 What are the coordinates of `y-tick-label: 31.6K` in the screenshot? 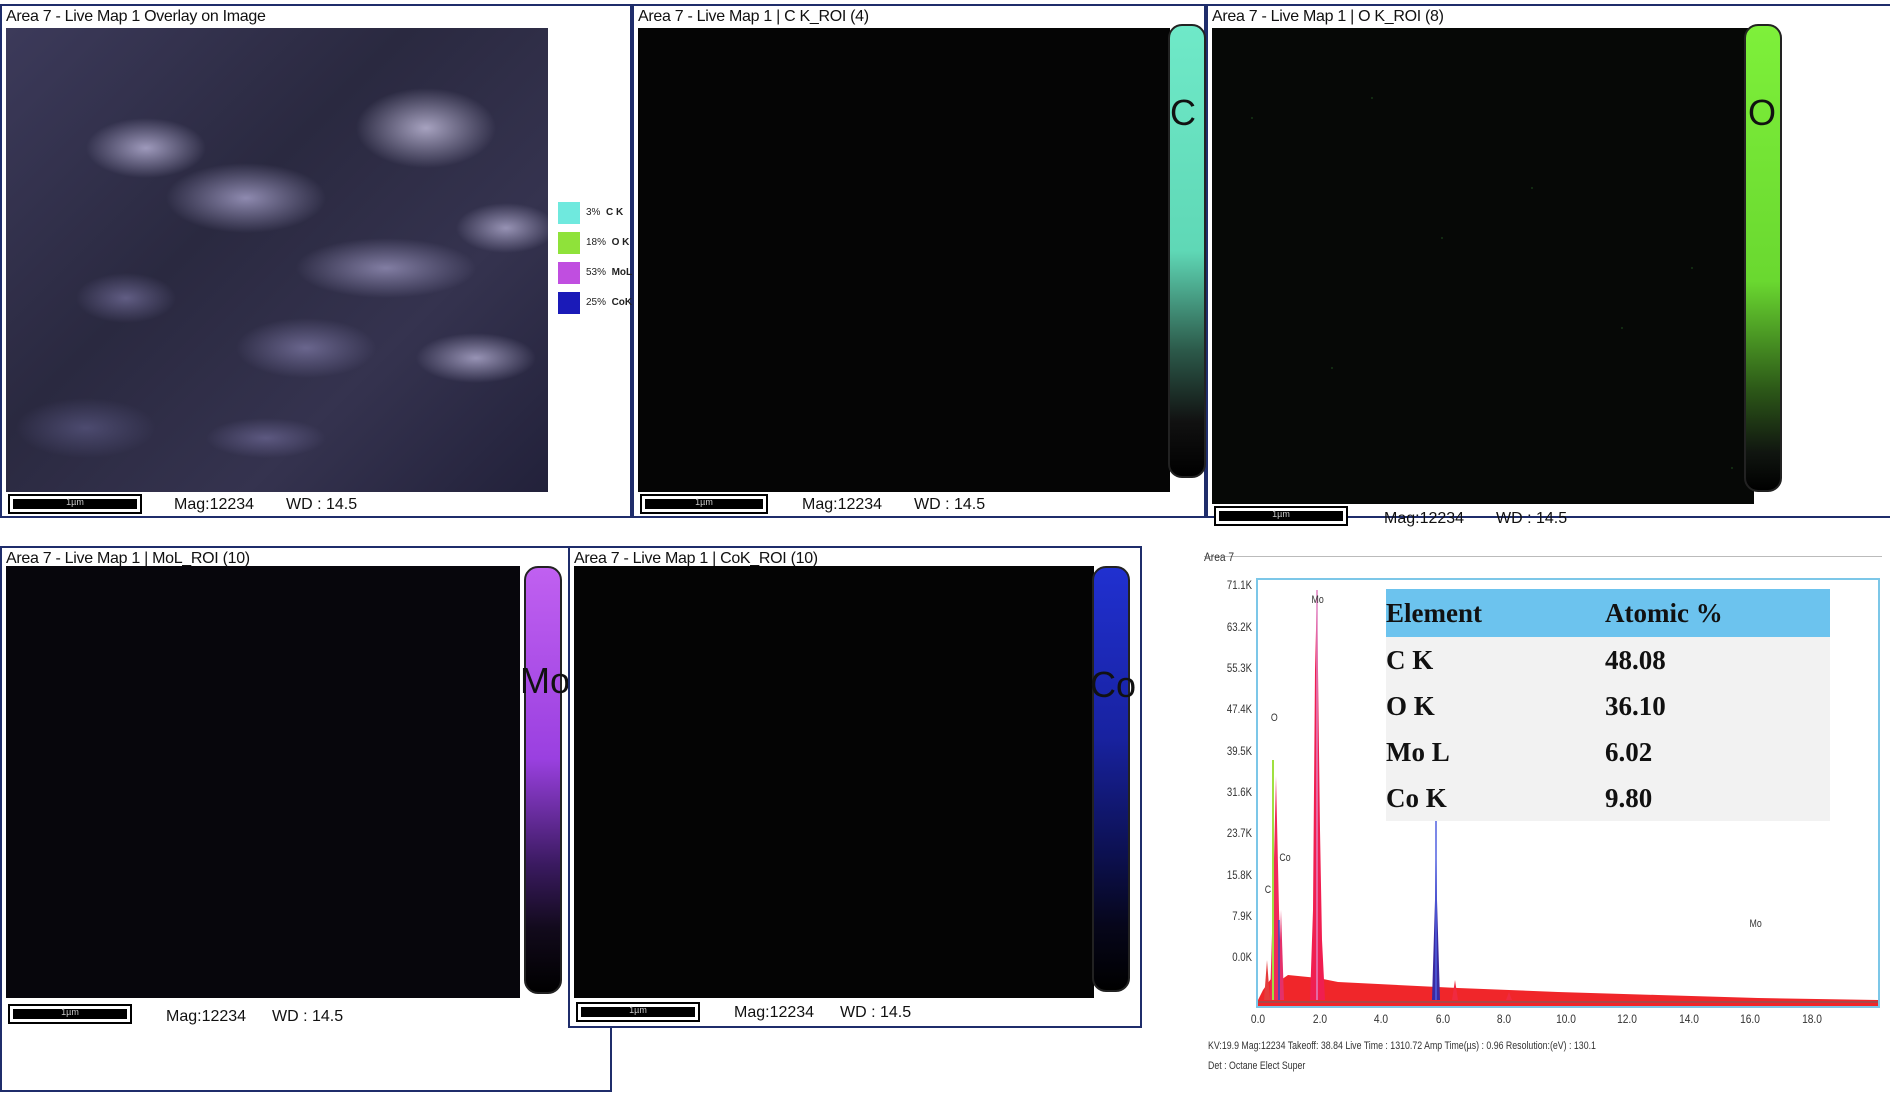 It's located at (1239, 792).